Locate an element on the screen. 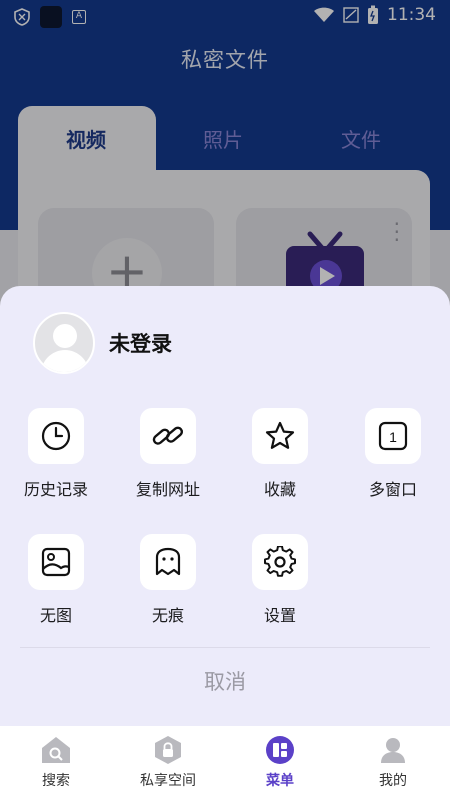  menu-item-favorites: 收藏 is located at coordinates (280, 463).